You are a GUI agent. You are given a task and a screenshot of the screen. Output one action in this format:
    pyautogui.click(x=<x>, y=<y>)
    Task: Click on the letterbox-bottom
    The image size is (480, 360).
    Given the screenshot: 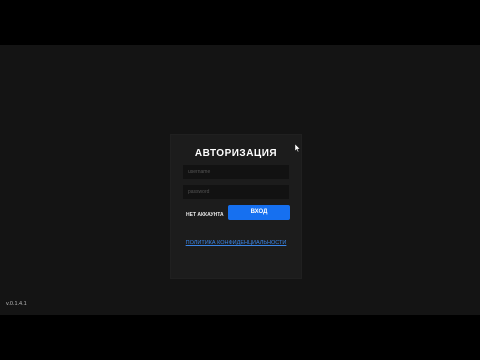 What is the action you would take?
    pyautogui.click(x=240, y=337)
    